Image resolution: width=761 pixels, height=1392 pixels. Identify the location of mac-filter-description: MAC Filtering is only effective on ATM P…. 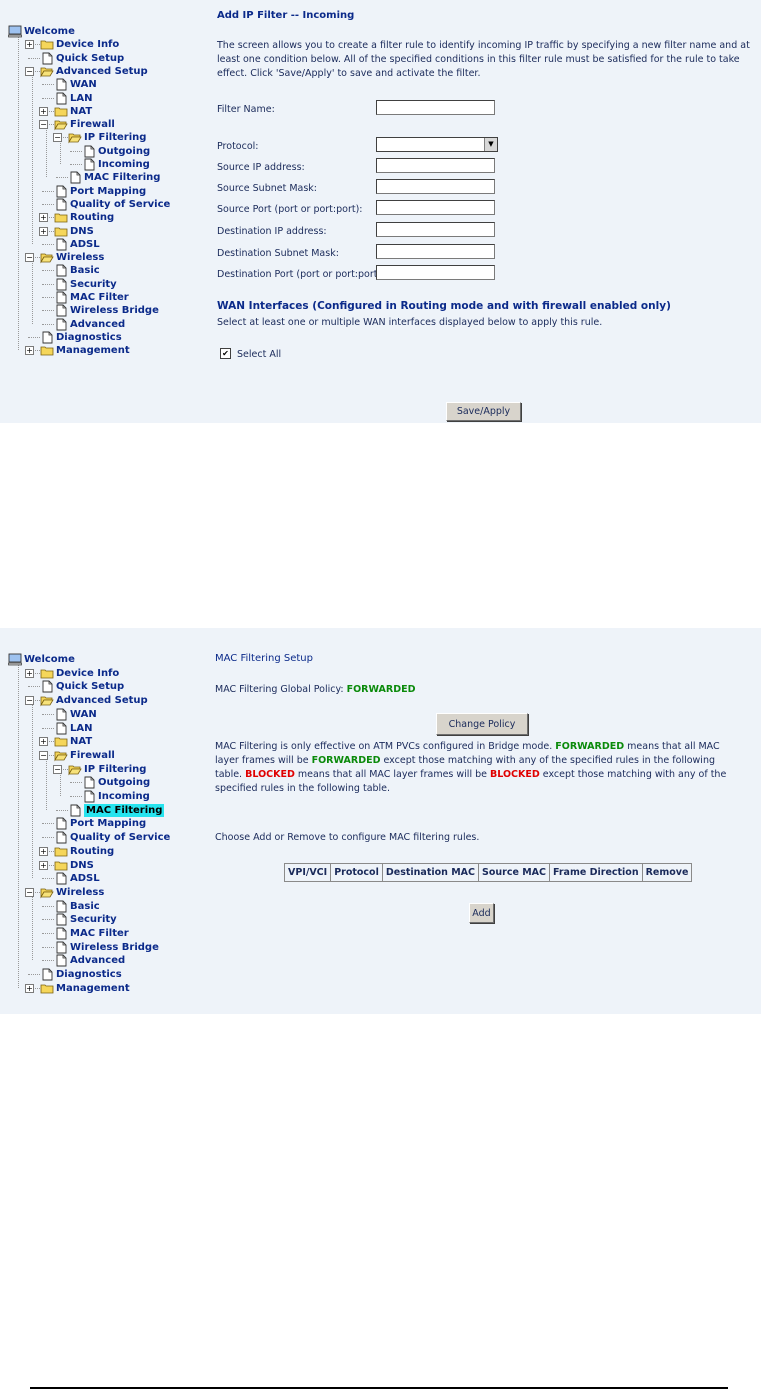
(477, 768).